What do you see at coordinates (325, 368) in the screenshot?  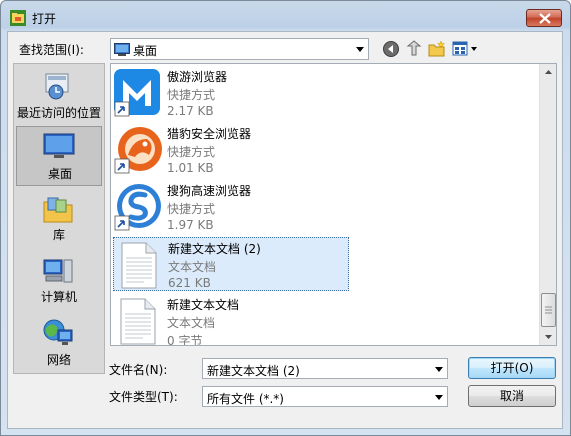 I see `file-name-input: 新建文本文档 (2)` at bounding box center [325, 368].